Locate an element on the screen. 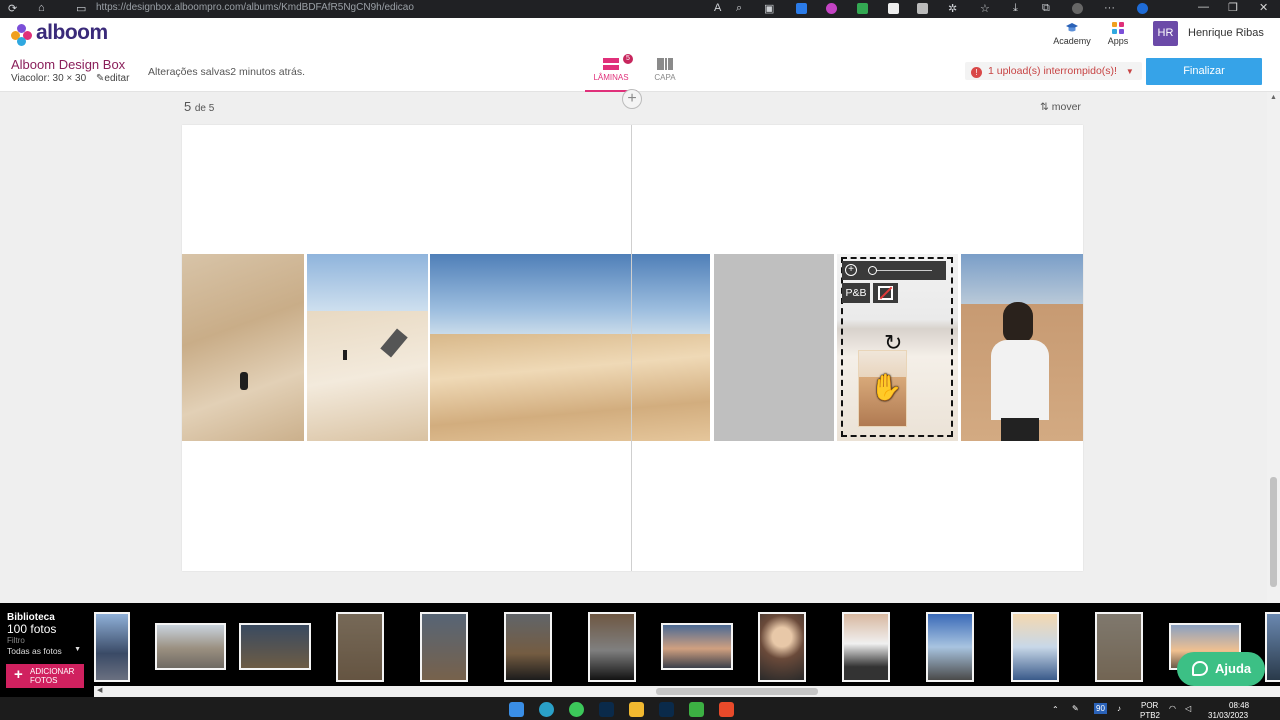 This screenshot has width=1280, height=720. profile-icon is located at coordinates (1077, 8).